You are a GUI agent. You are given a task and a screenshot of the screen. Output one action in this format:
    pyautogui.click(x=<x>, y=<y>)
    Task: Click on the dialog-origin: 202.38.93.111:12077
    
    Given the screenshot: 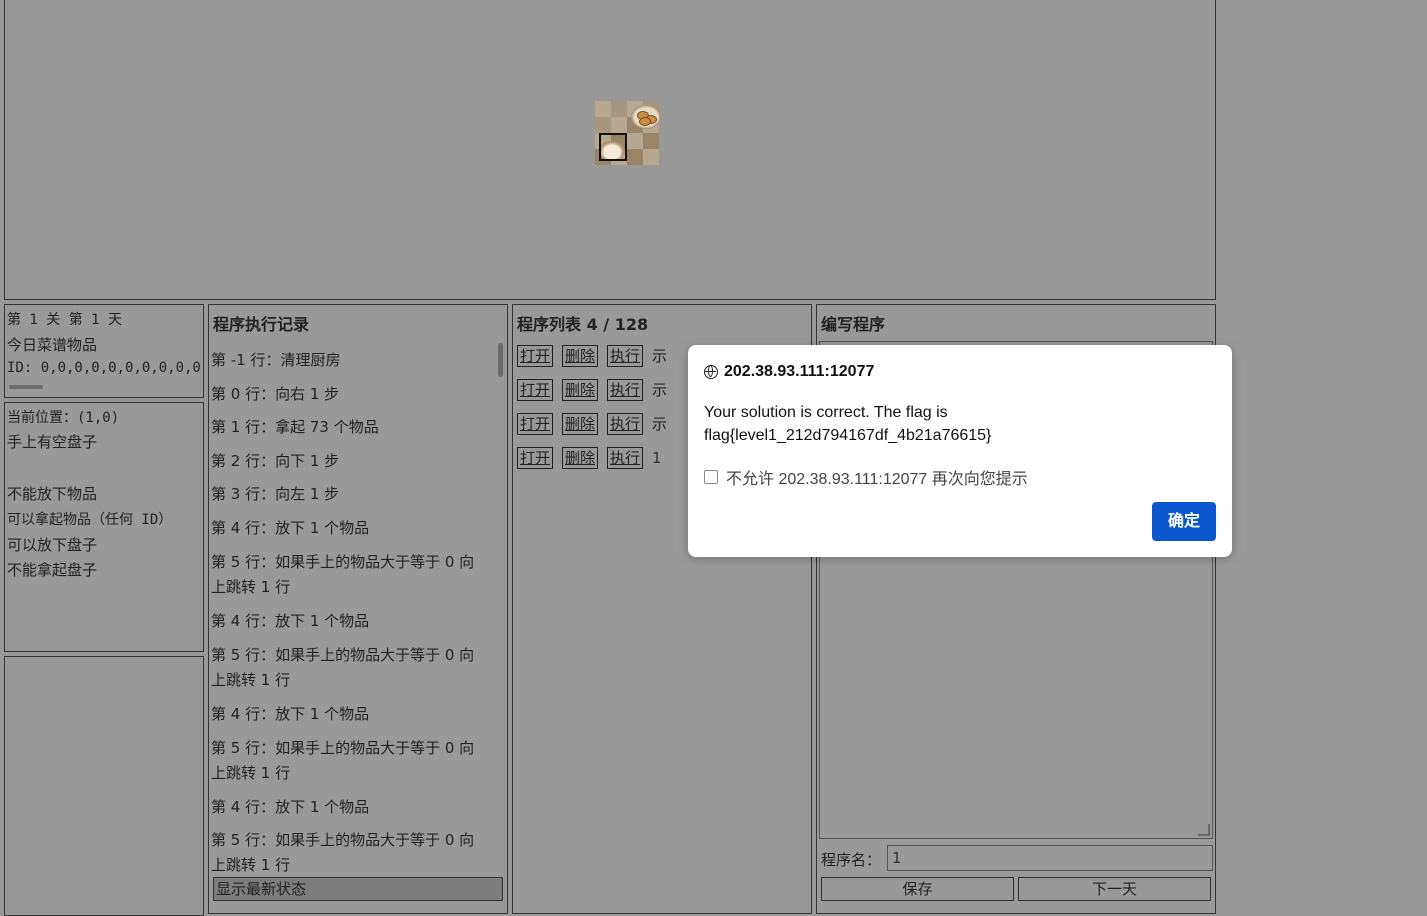 What is the action you would take?
    pyautogui.click(x=789, y=372)
    